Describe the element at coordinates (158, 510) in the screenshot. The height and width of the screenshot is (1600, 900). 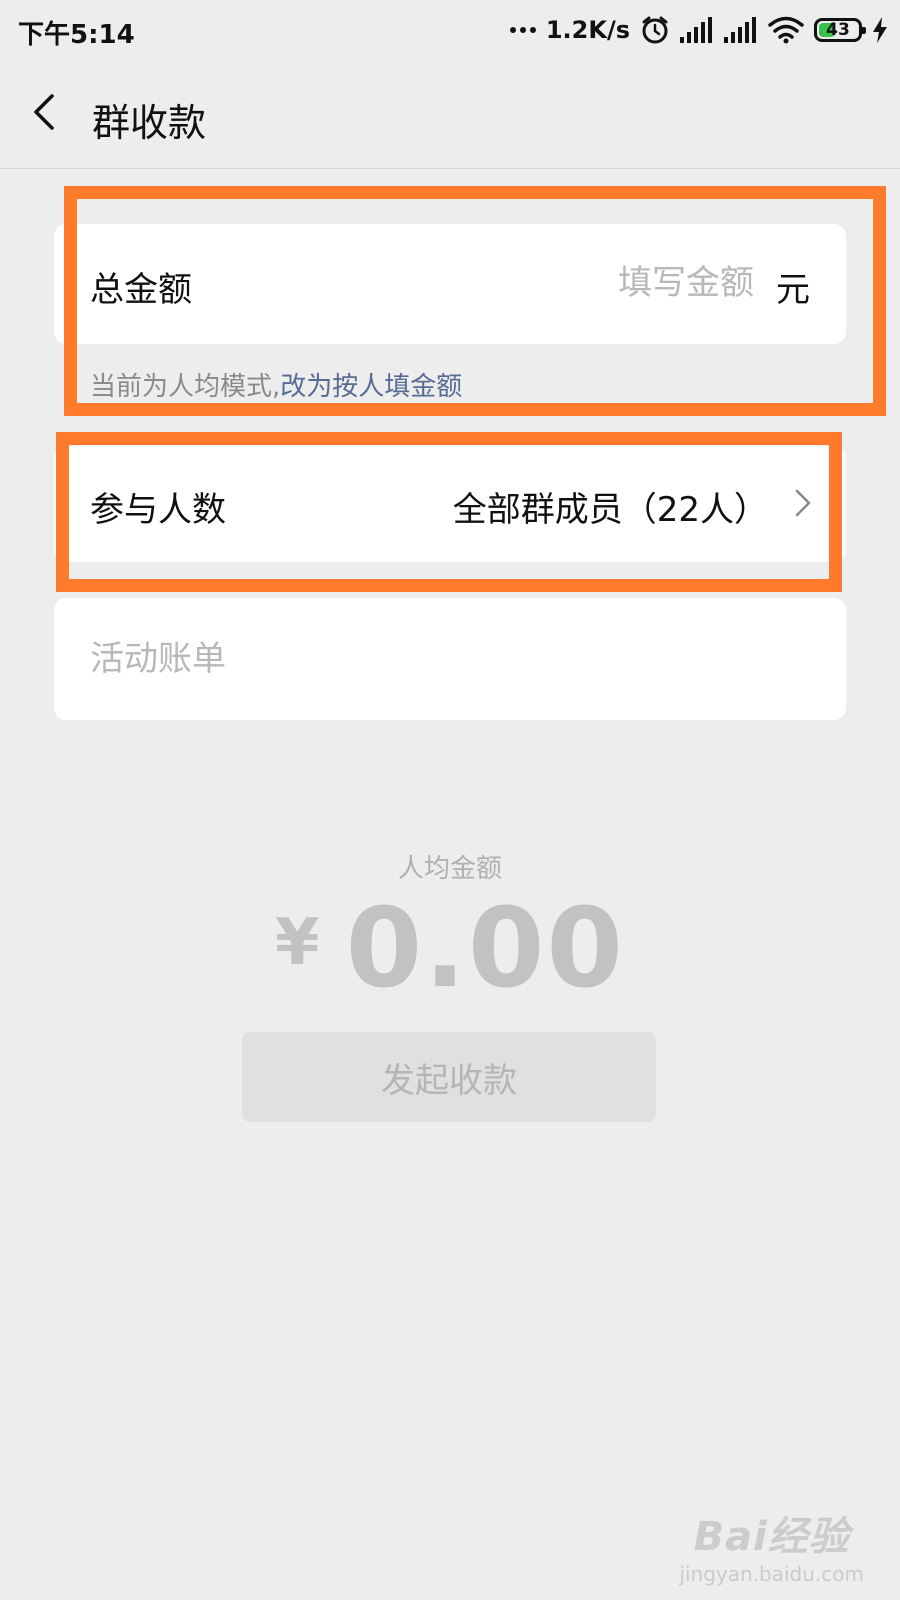
I see `participants-label: 参与人数` at that location.